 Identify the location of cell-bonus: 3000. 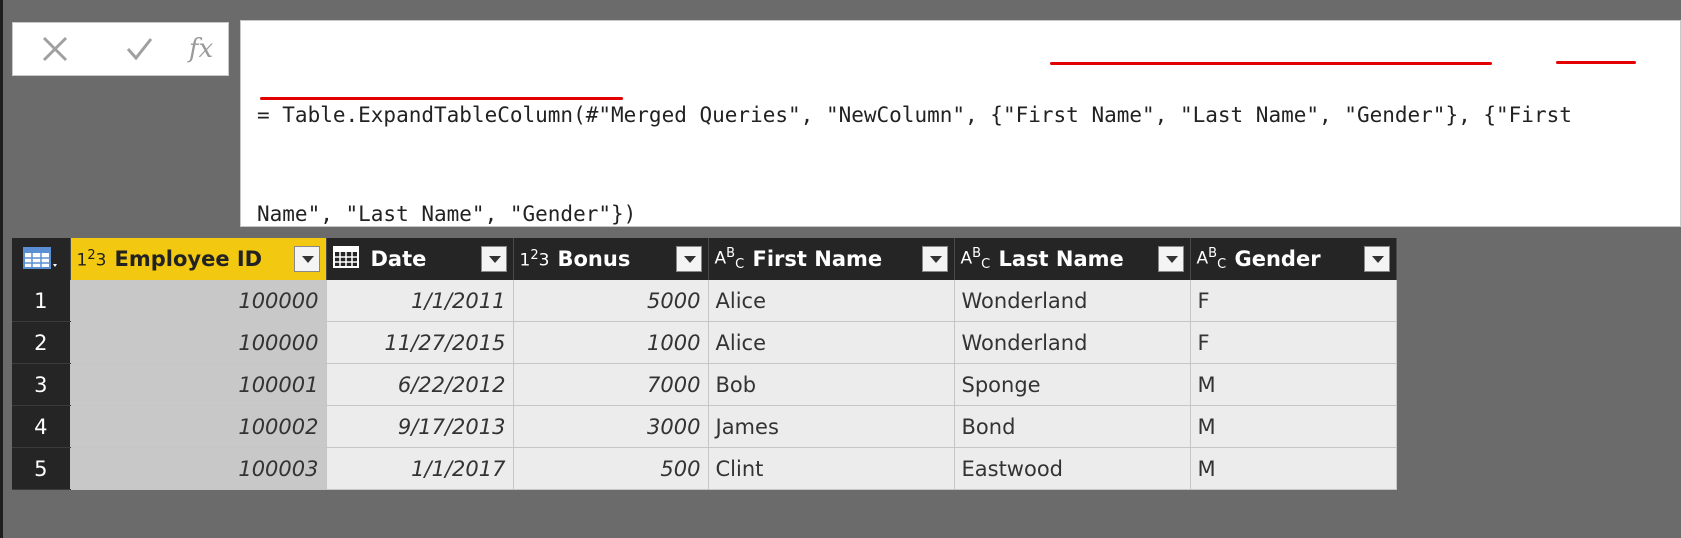
(611, 426).